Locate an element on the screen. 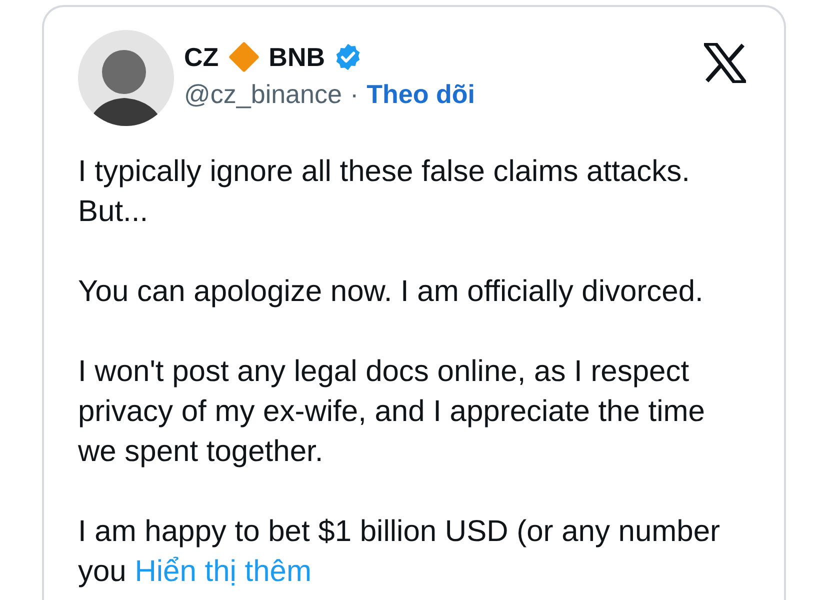 The image size is (828, 600). tweet-text: I am happy to bet $1 billion USD (or any number you Hiển thị thêm is located at coordinates (399, 552).